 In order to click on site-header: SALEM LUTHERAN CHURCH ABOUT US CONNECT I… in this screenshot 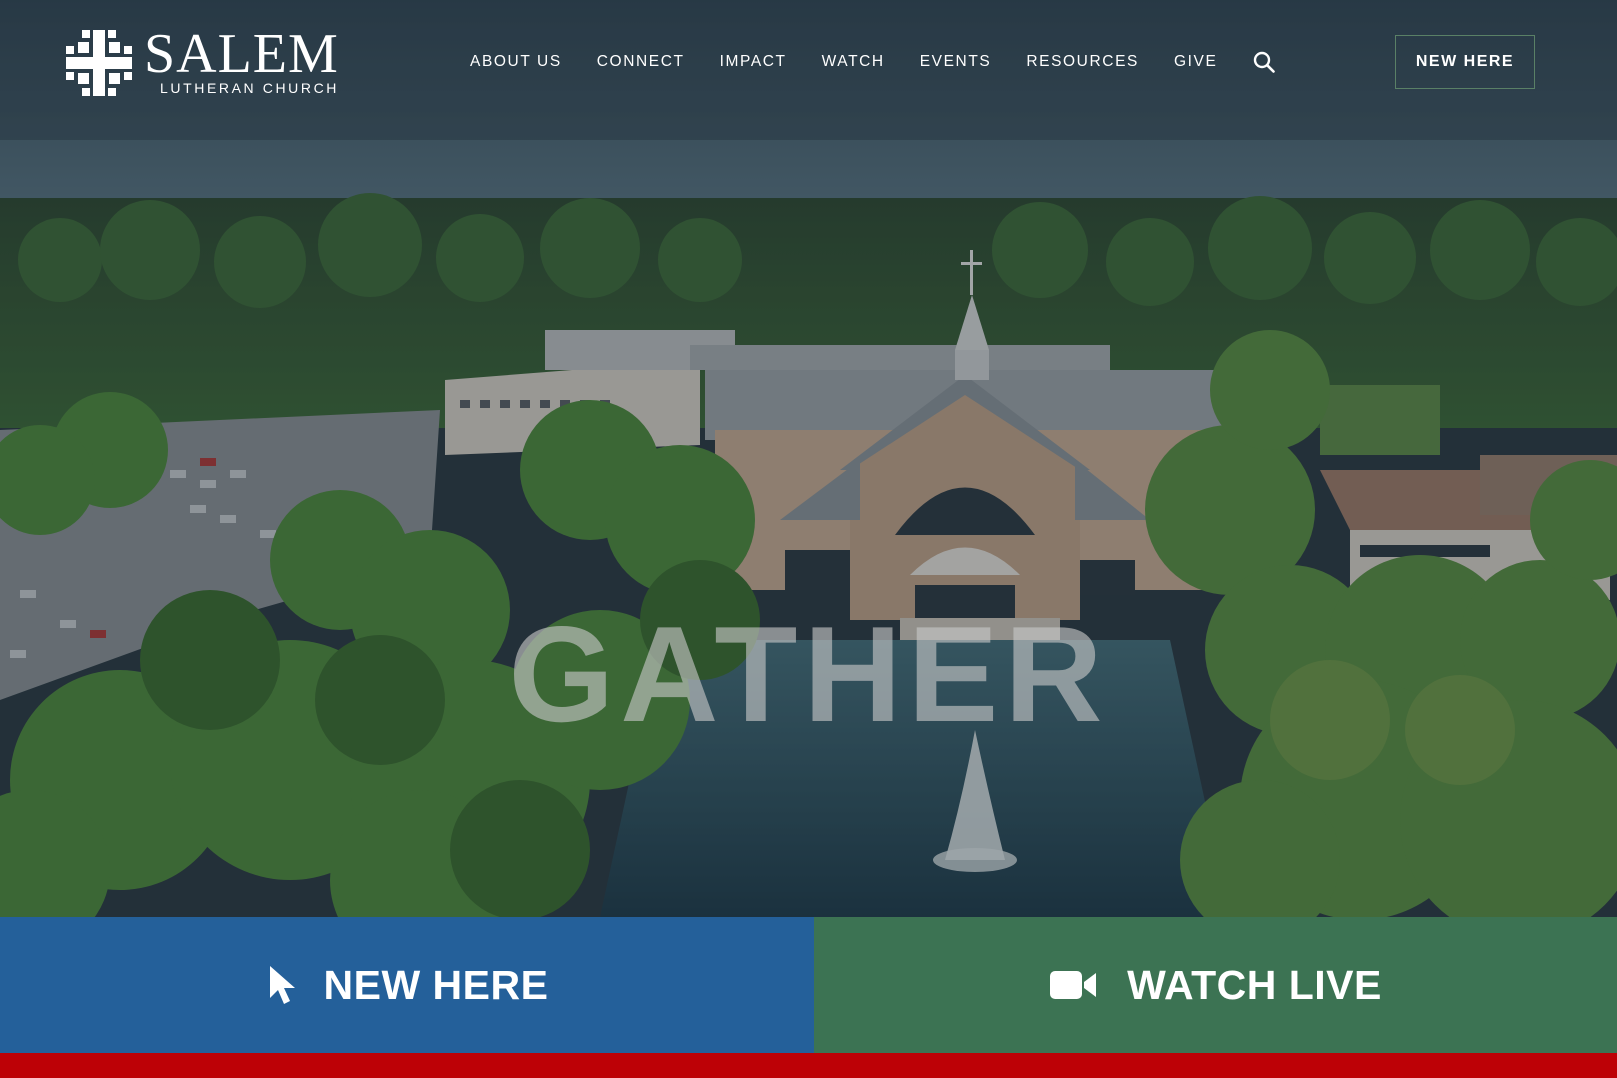, I will do `click(808, 65)`.